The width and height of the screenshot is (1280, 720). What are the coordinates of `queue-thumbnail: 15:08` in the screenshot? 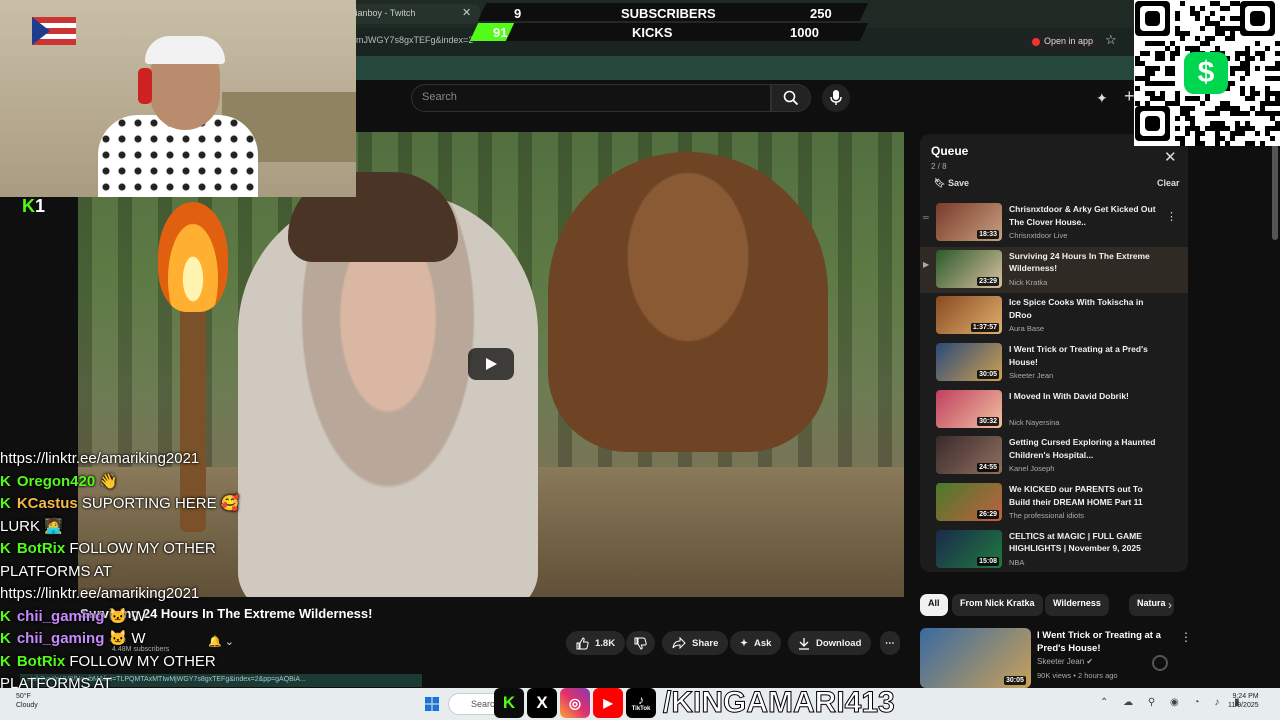 It's located at (969, 548).